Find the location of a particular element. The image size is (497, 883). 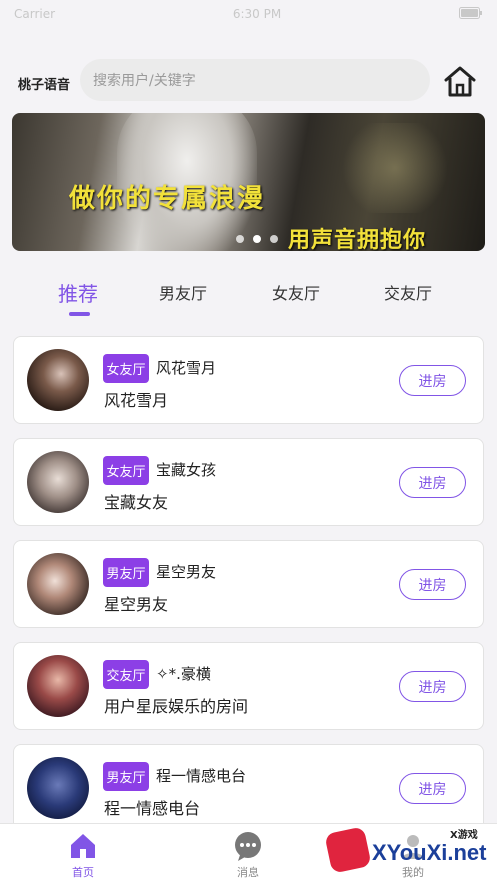

tab-girlfriend-hall: 女友厅 is located at coordinates (296, 292).